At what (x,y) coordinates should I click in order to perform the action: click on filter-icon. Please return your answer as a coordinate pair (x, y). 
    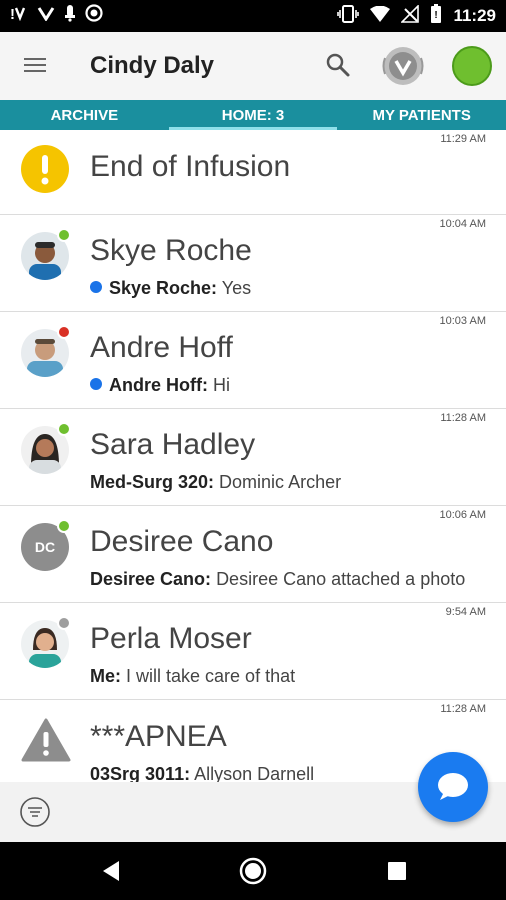
    Looking at the image, I should click on (35, 812).